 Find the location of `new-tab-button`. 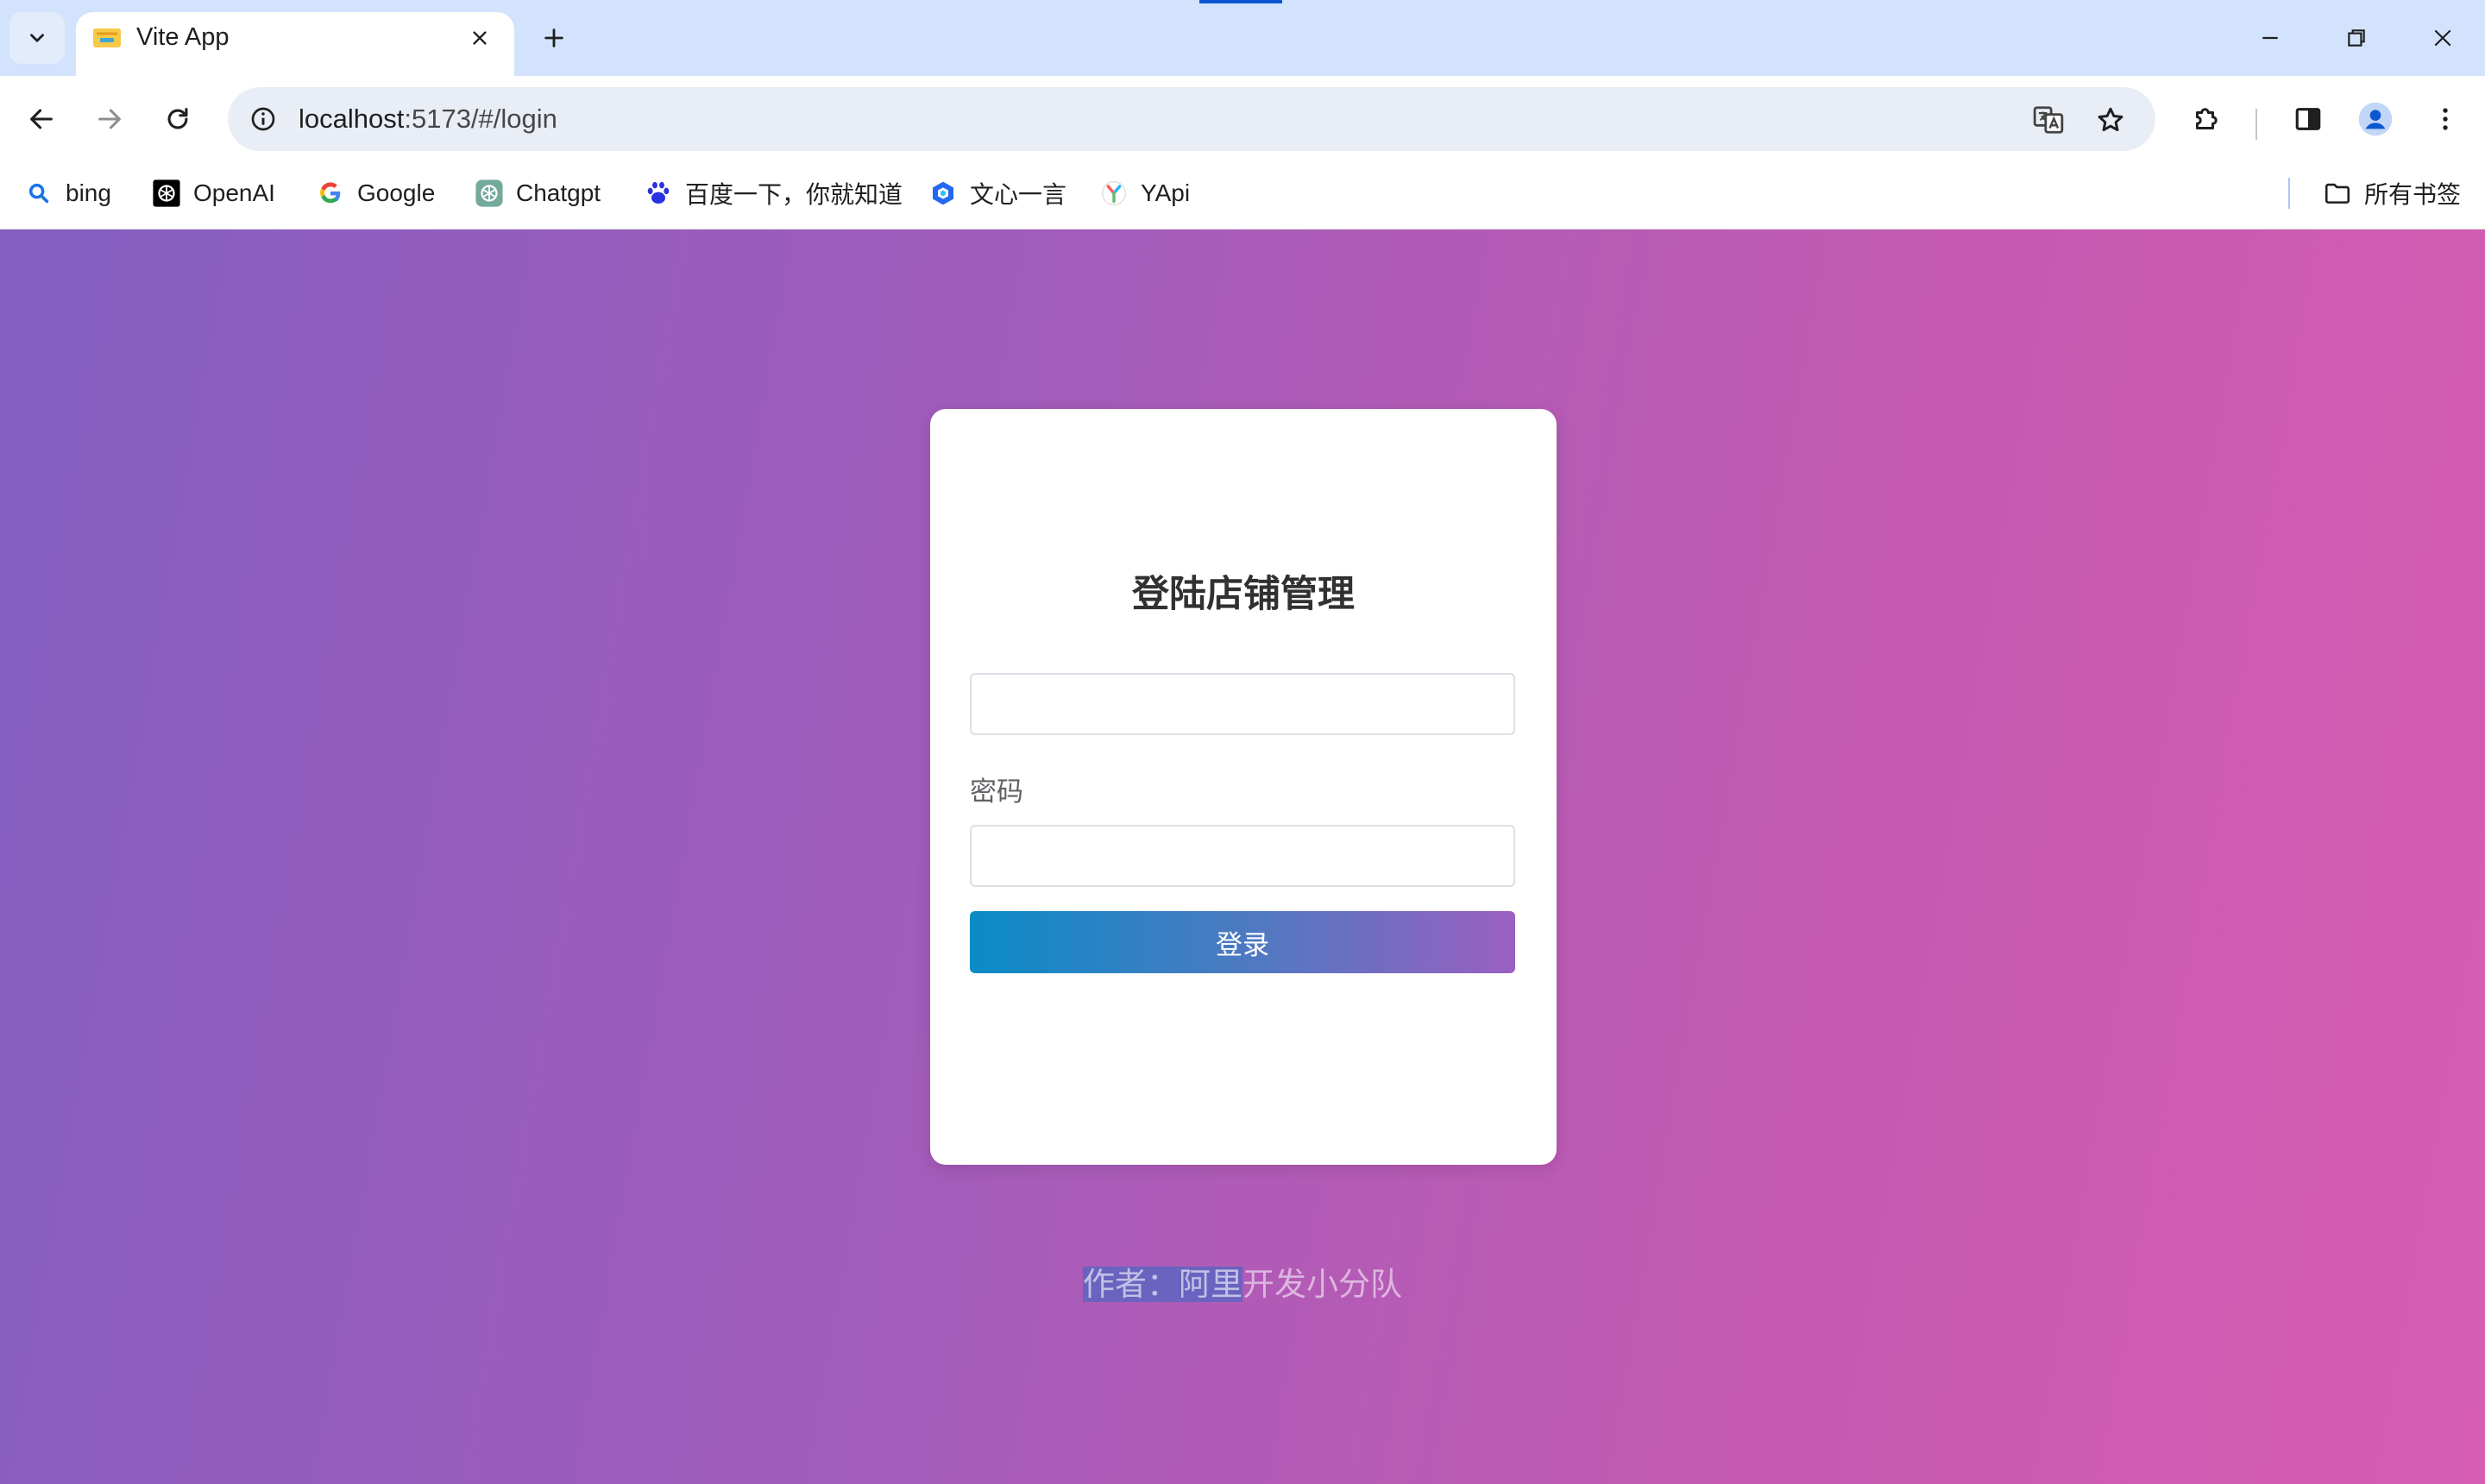

new-tab-button is located at coordinates (554, 38).